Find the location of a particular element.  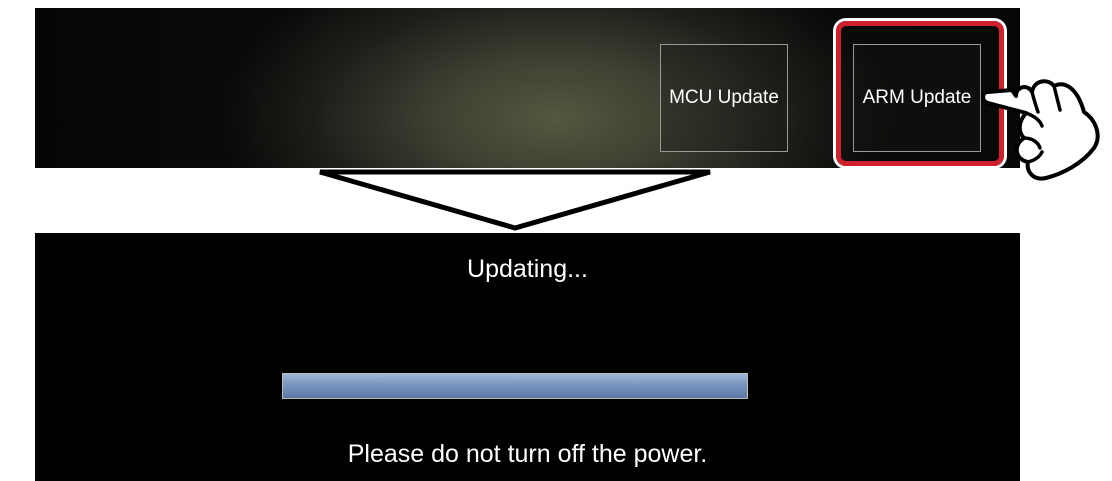

update-progress-fill is located at coordinates (515, 386).